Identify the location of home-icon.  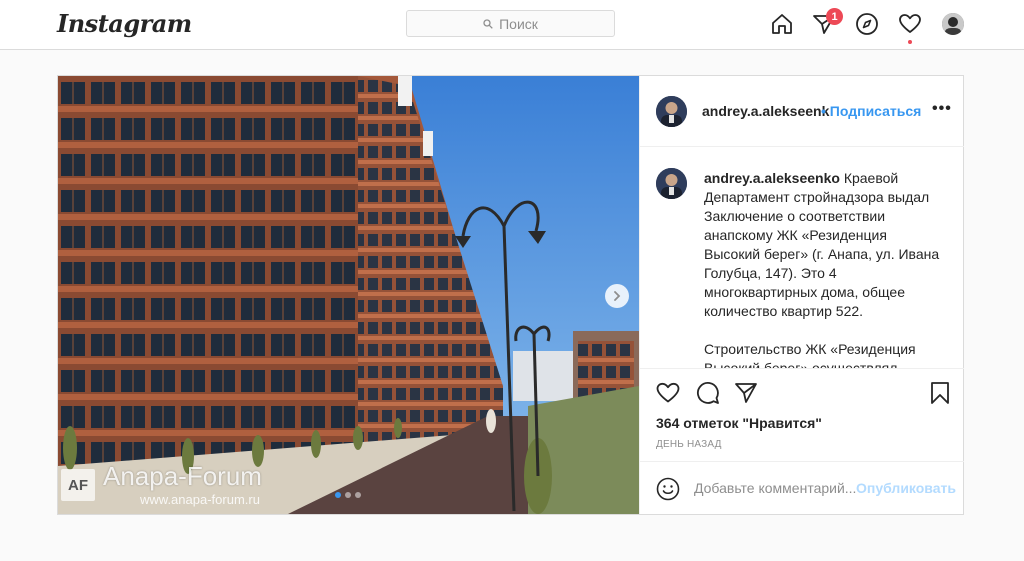
(782, 24).